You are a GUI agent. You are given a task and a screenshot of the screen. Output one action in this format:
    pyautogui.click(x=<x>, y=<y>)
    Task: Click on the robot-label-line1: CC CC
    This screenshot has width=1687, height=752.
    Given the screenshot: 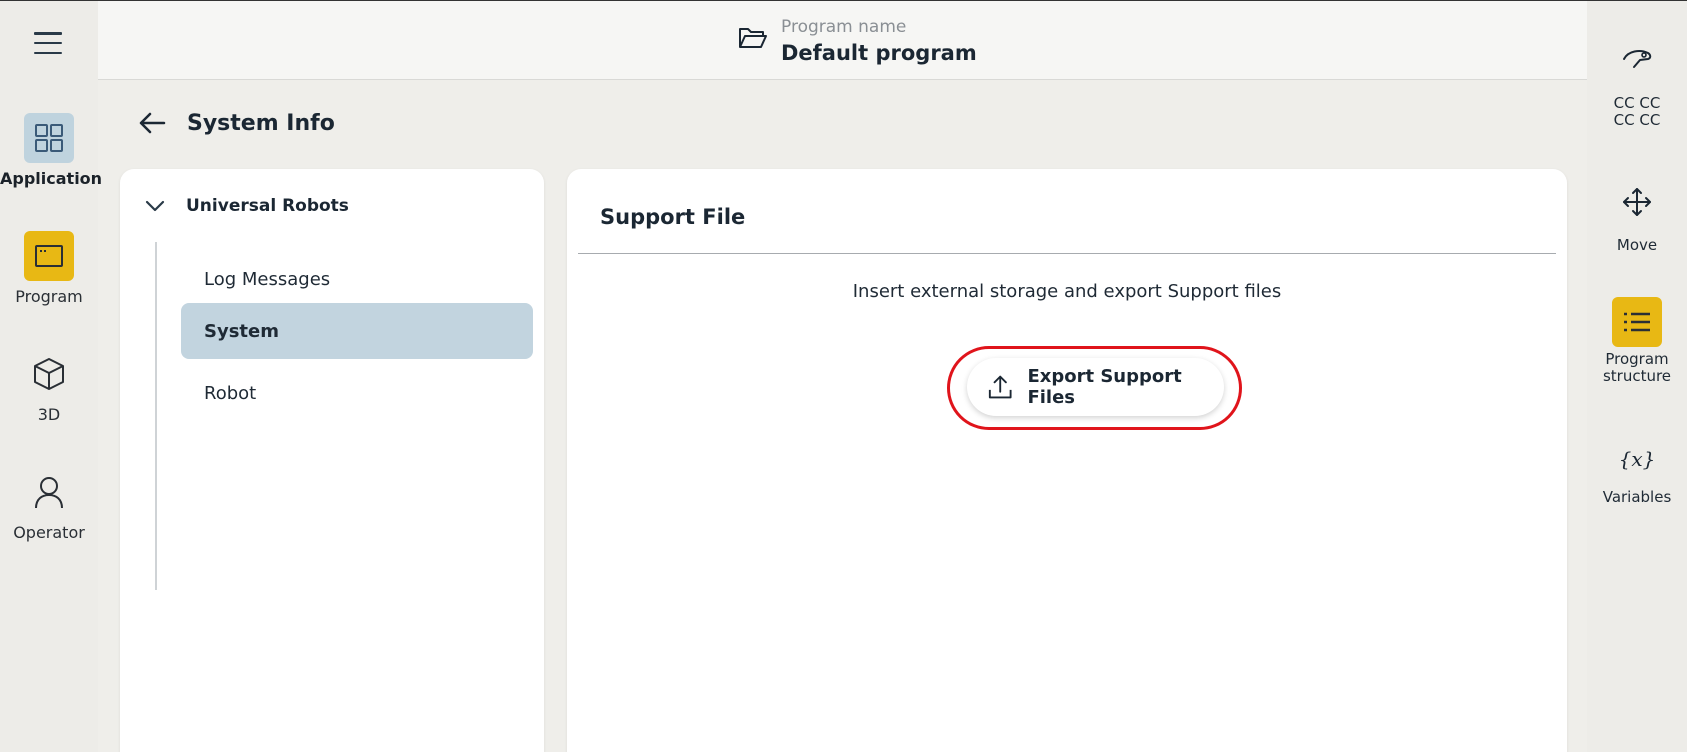 What is the action you would take?
    pyautogui.click(x=1637, y=103)
    